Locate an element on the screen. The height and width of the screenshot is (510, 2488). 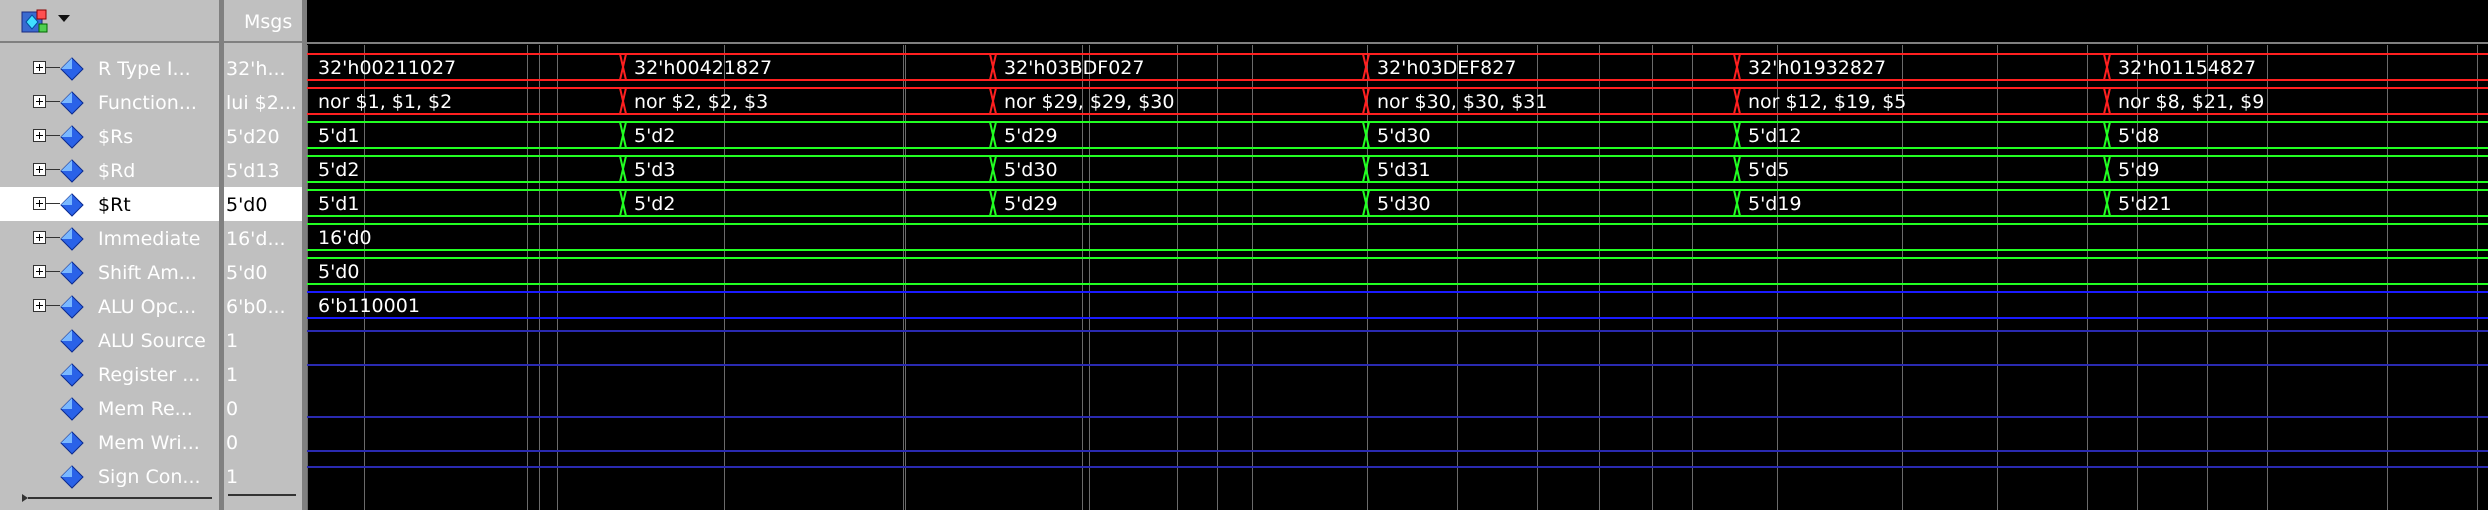
msgs-label: Msgs is located at coordinates (268, 22).